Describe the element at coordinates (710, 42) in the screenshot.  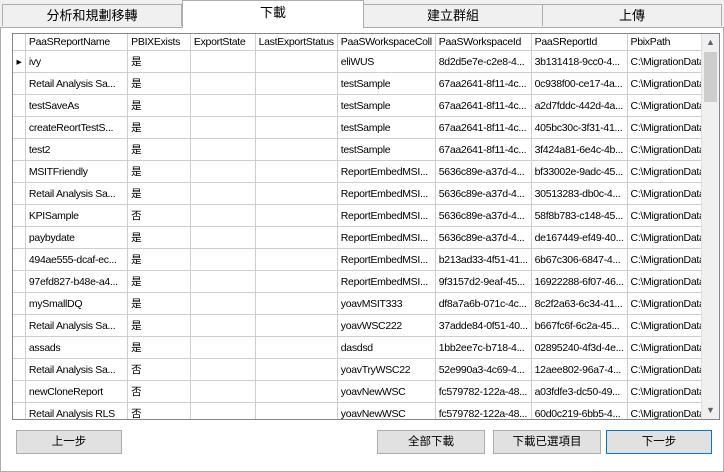
I see `scroll-up-icon: ▲` at that location.